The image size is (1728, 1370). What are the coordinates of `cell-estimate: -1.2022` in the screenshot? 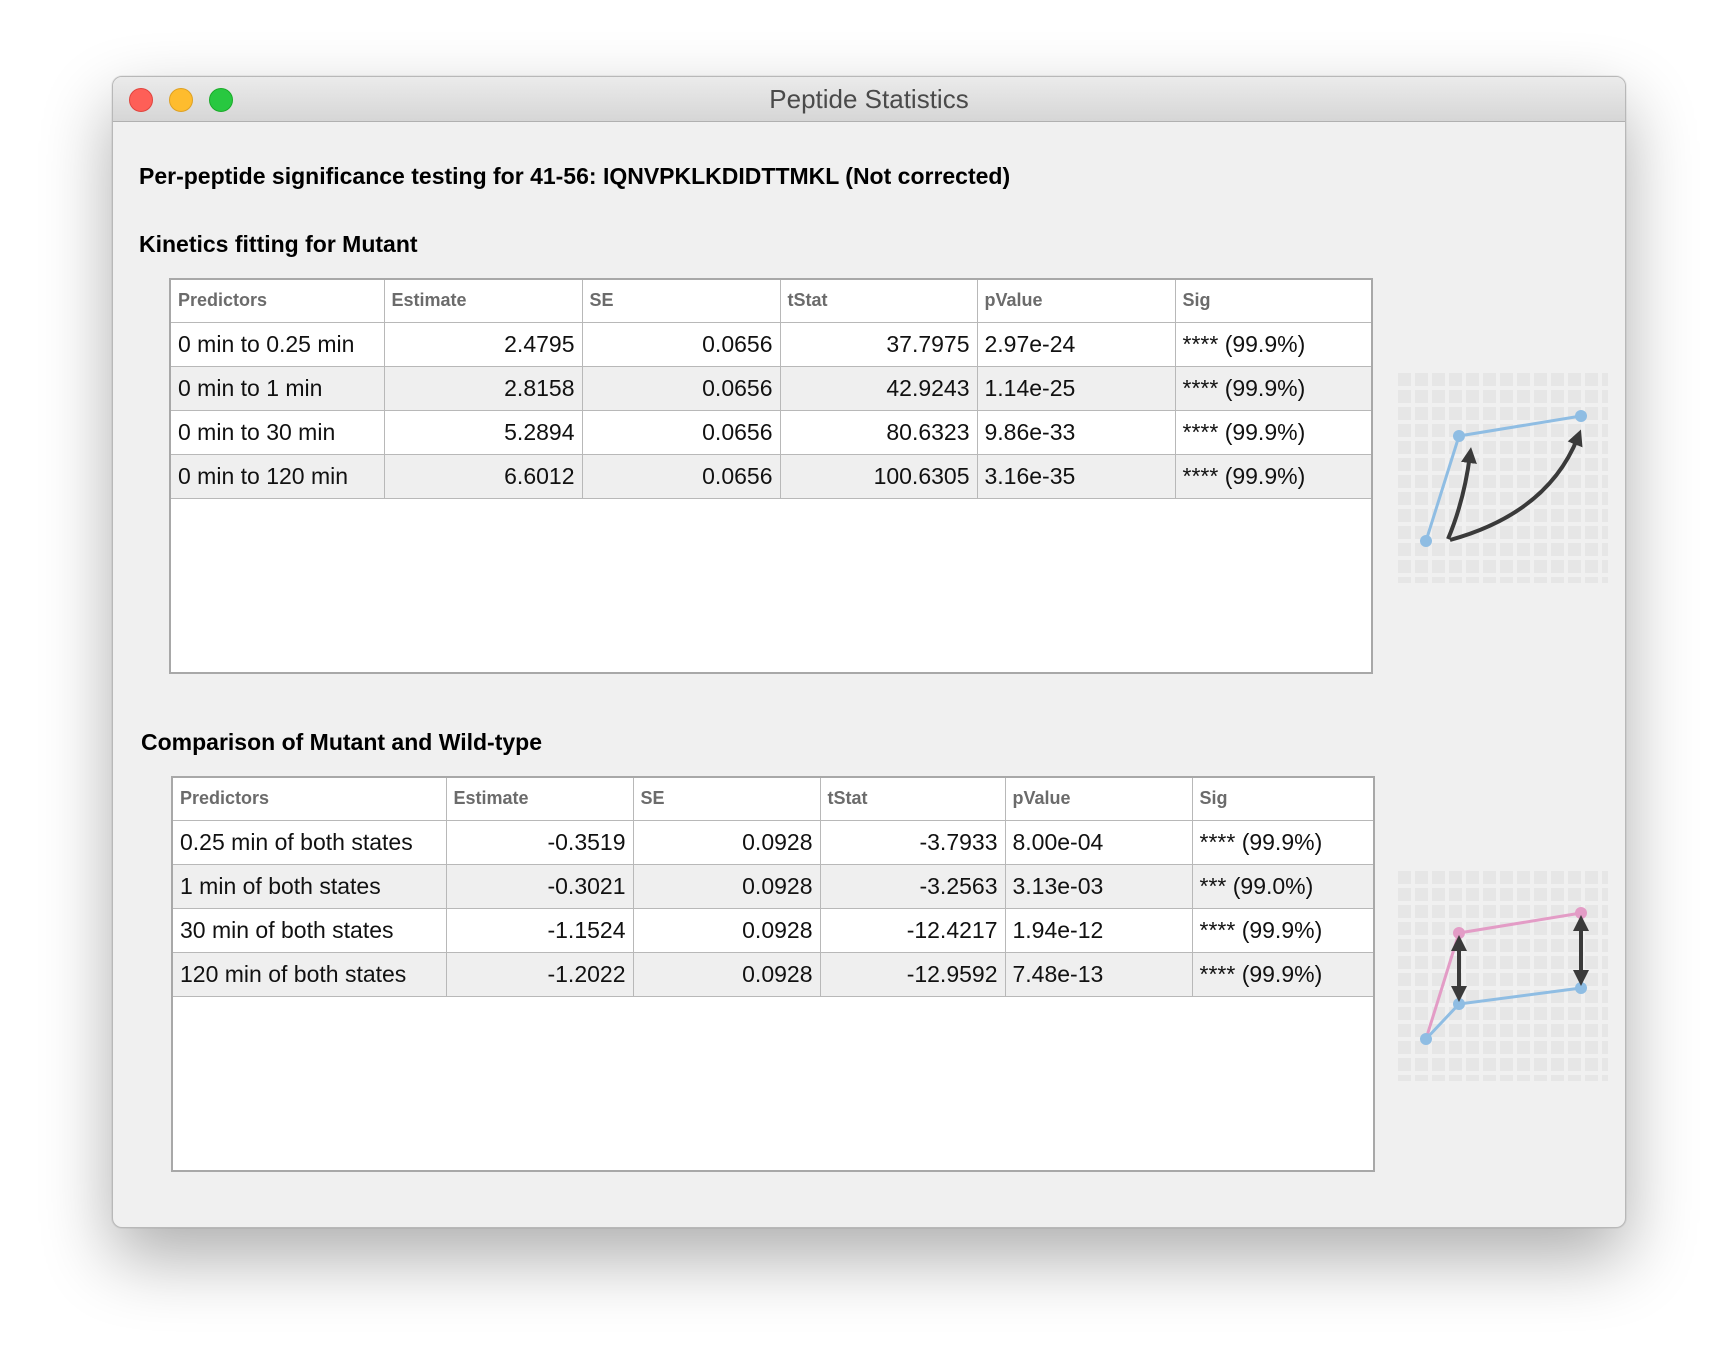 It's located at (540, 974).